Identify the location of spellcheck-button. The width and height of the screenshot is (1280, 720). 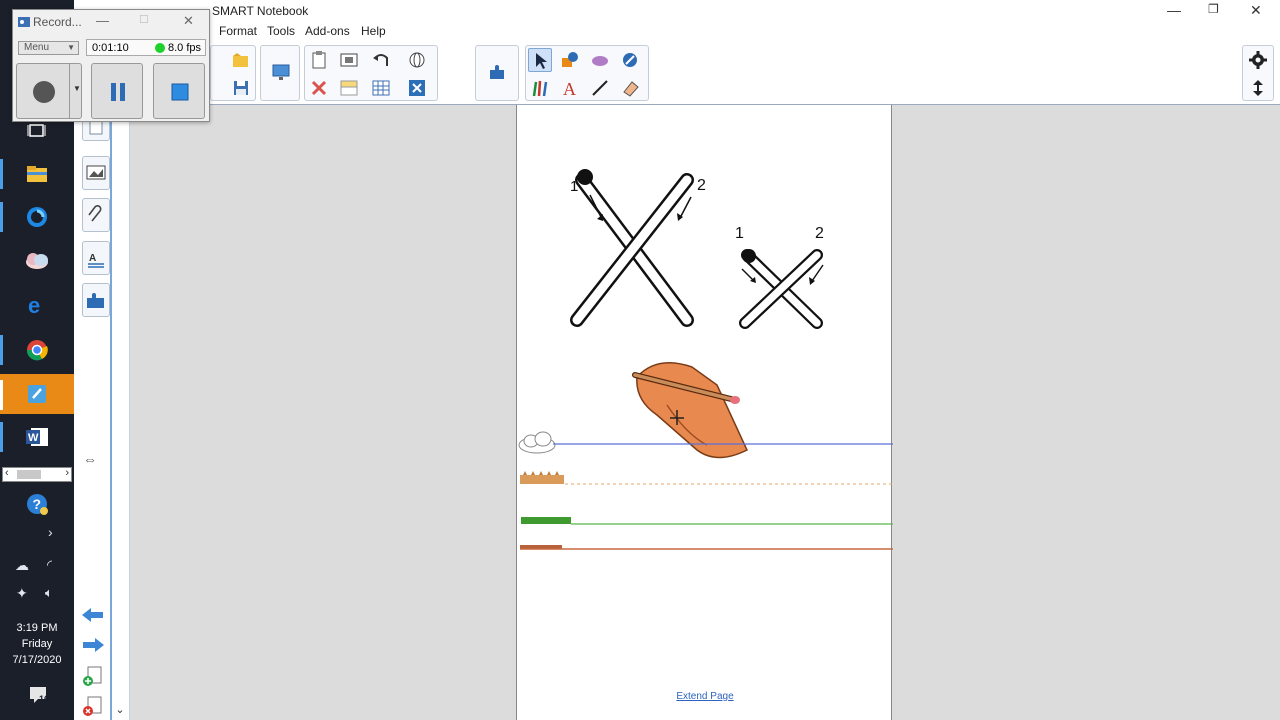
(417, 60).